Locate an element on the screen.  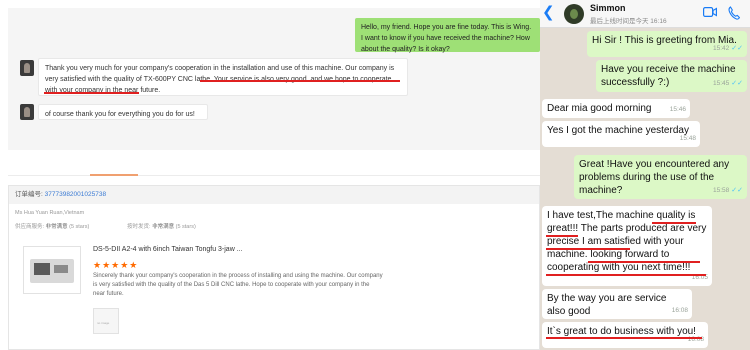
review-photo-thumbnail: no image is located at coordinates (106, 321).